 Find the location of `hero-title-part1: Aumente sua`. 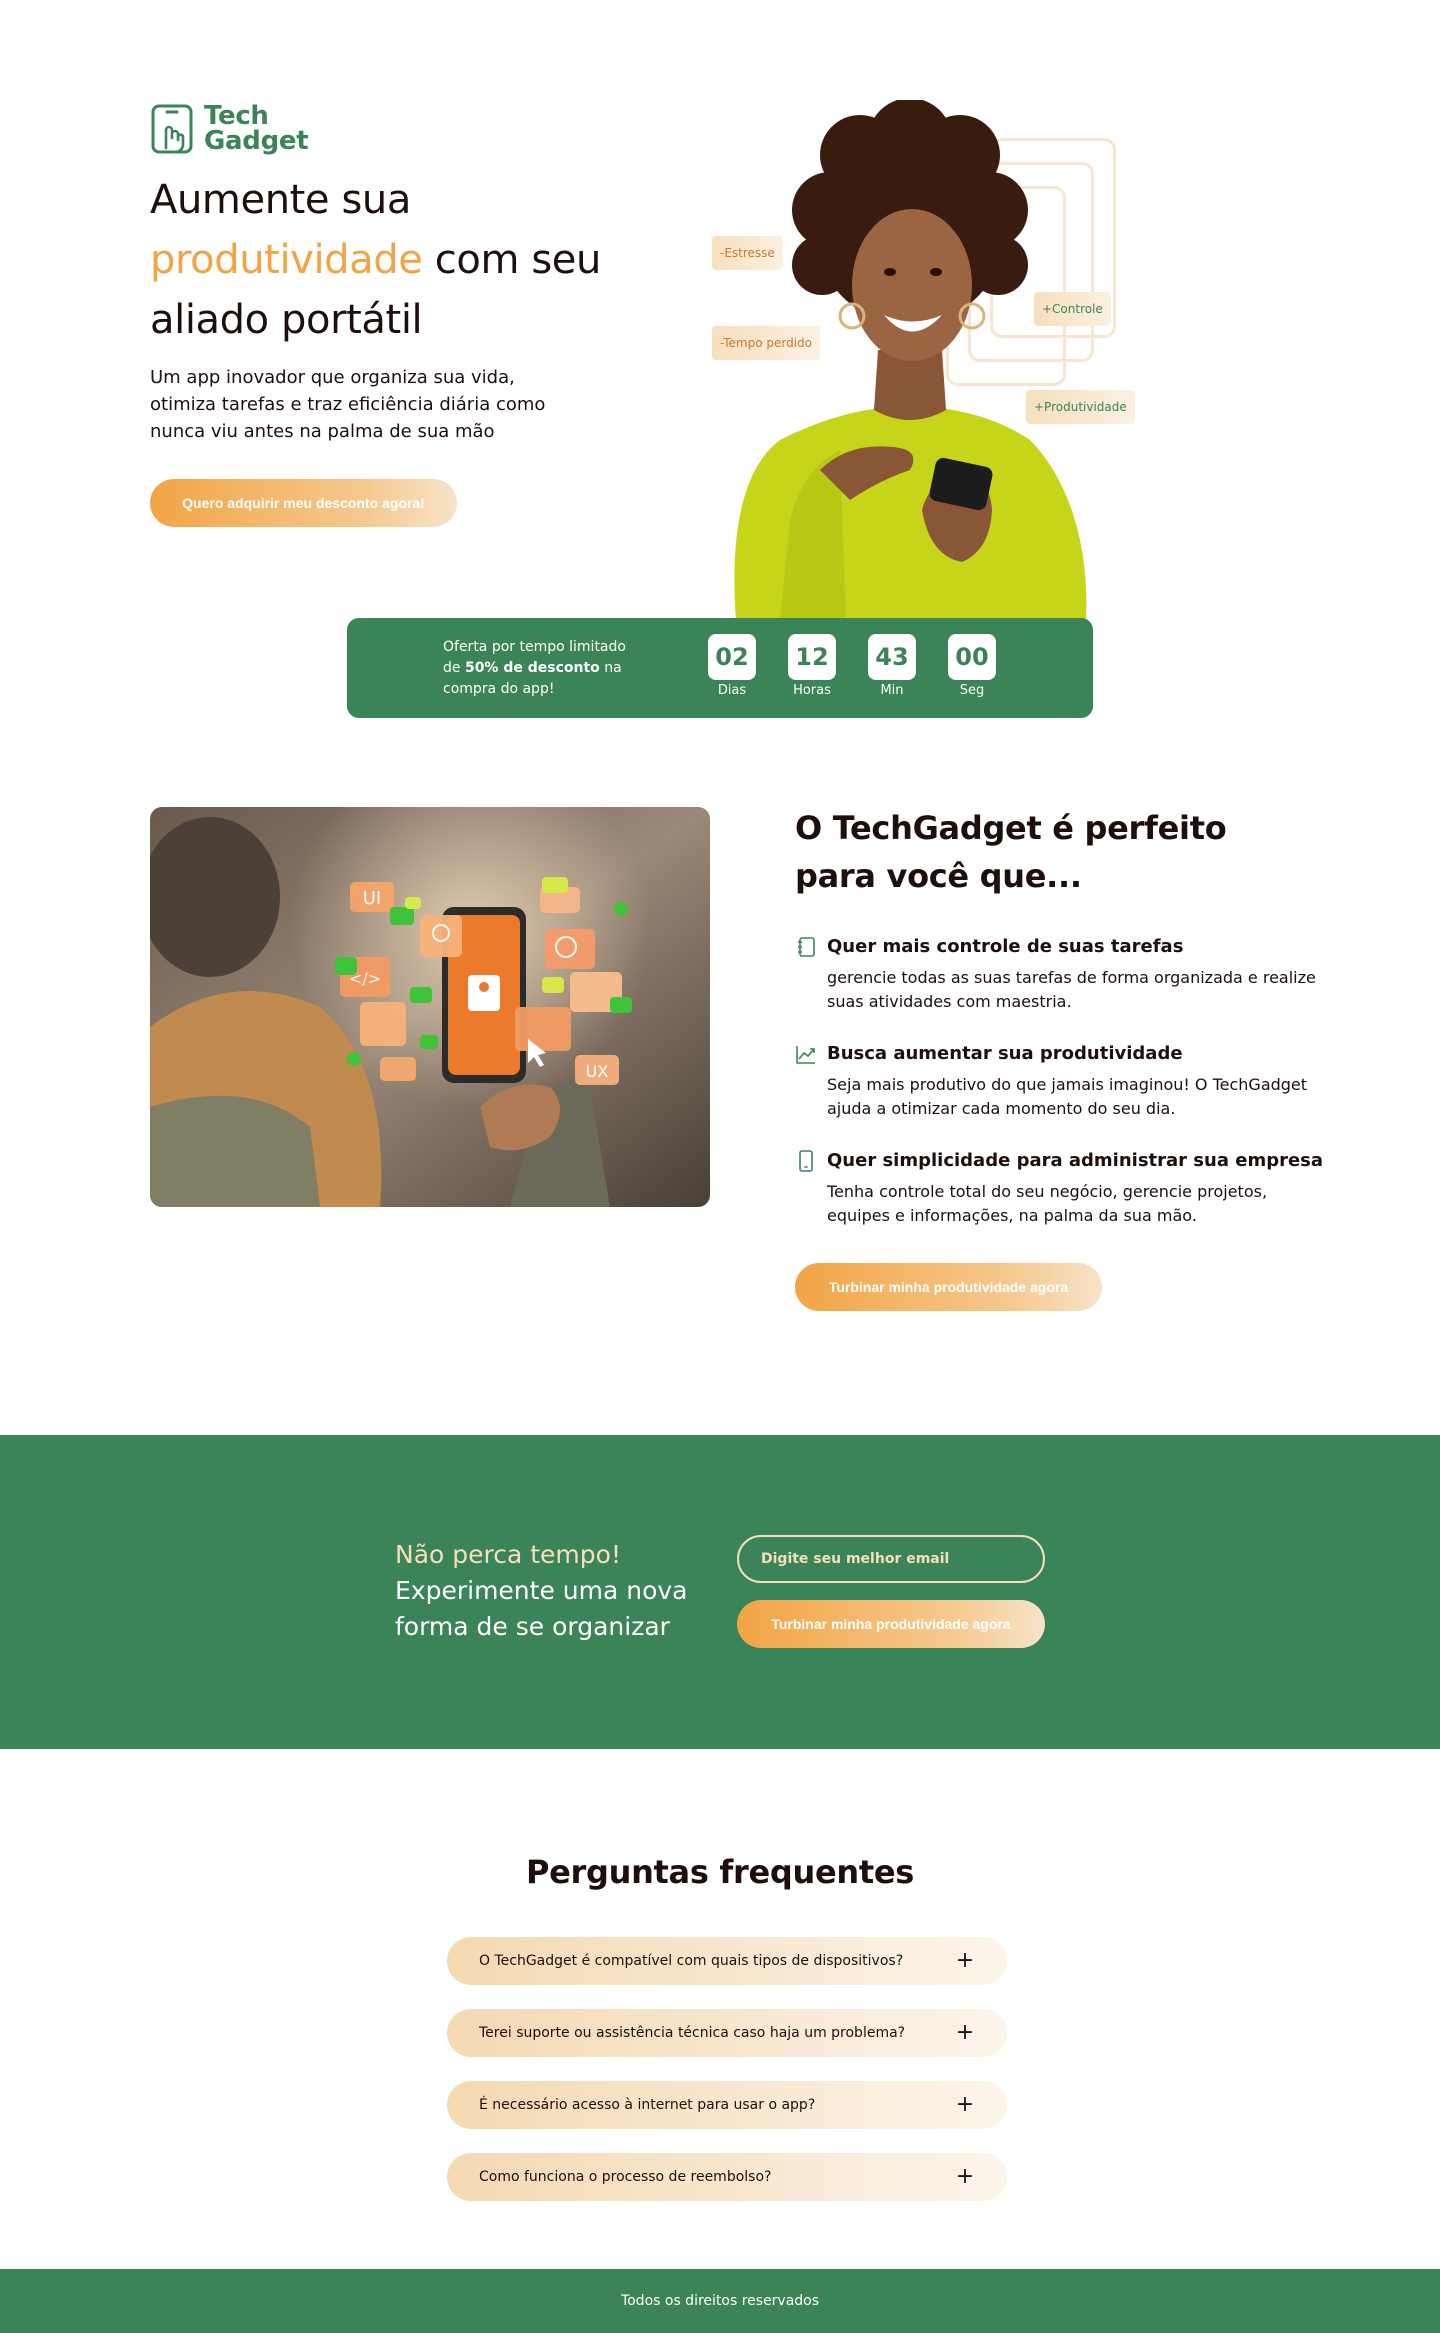

hero-title-part1: Aumente sua is located at coordinates (280, 200).